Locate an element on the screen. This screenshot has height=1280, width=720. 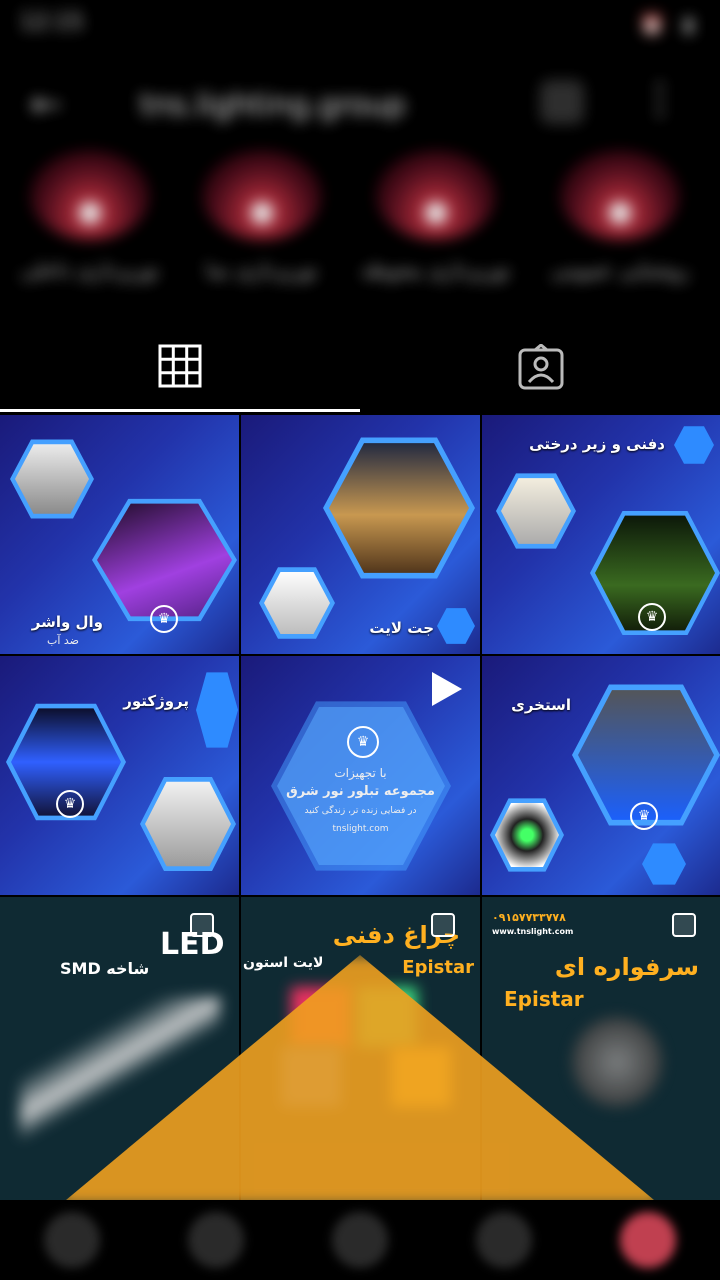
post-tile: استخری ♛ is located at coordinates (601, 775).